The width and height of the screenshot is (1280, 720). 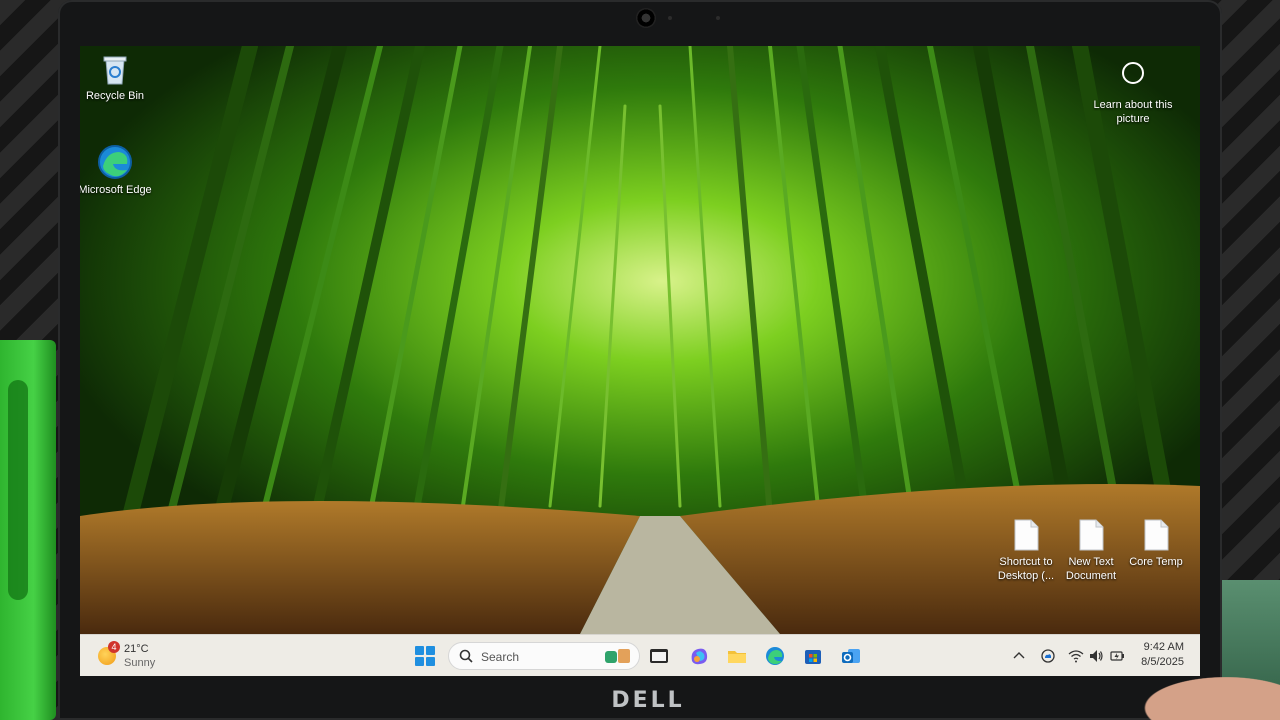 I want to click on text-file-icon, so click(x=1091, y=535).